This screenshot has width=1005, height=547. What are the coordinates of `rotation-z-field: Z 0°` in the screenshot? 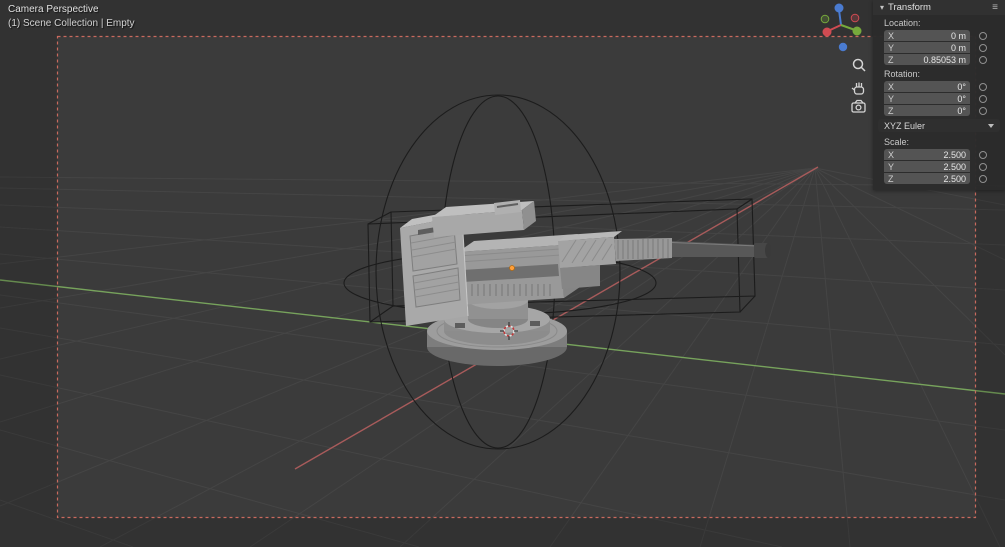 It's located at (927, 110).